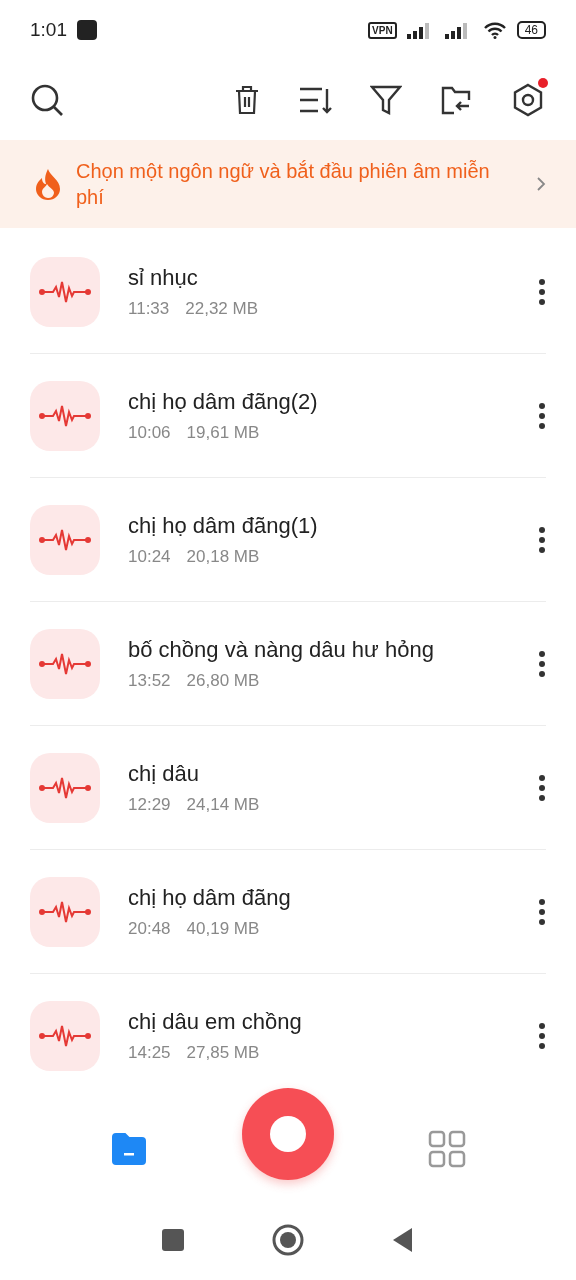  I want to click on recording-item: bố chồng và nàng dâu hư hỏng 13:52 26,80 MB, so click(288, 664).